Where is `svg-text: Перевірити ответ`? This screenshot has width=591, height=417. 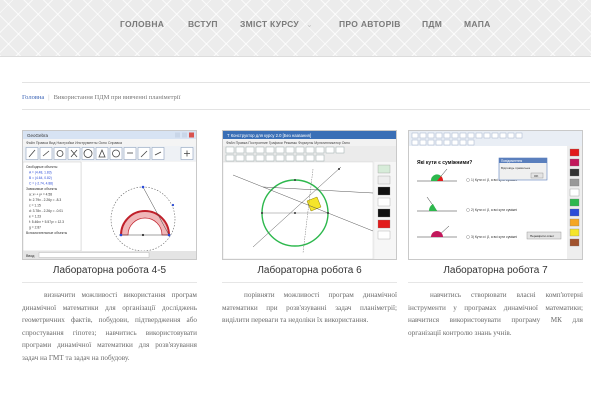
svg-text: Перевірити ответ is located at coordinates (542, 236).